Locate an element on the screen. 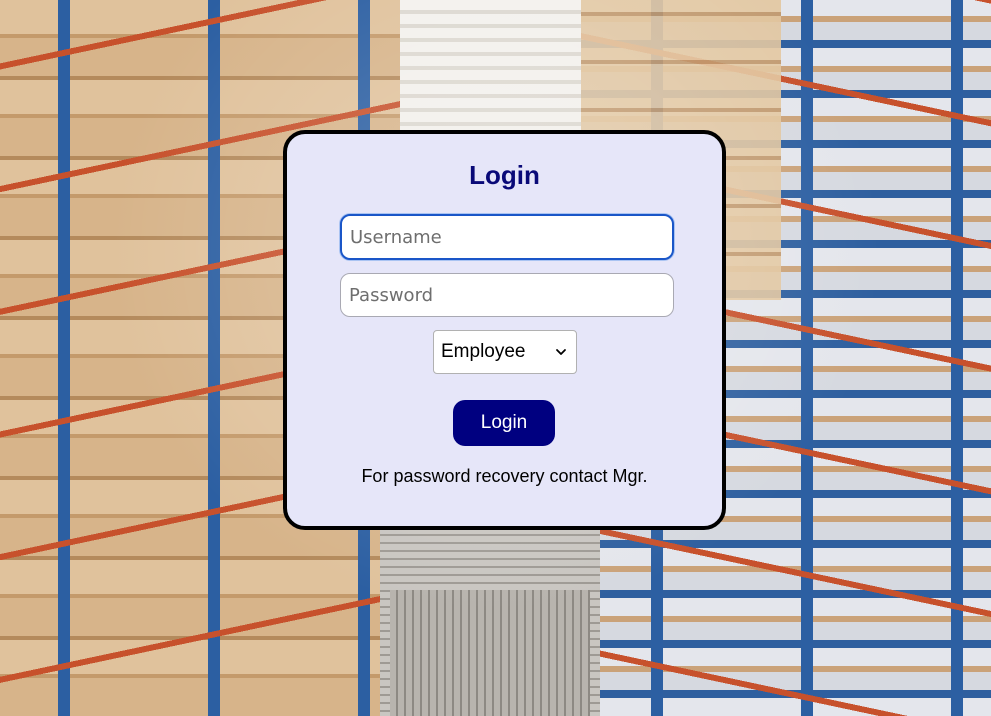 The image size is (991, 716). chevron-down-icon is located at coordinates (561, 352).